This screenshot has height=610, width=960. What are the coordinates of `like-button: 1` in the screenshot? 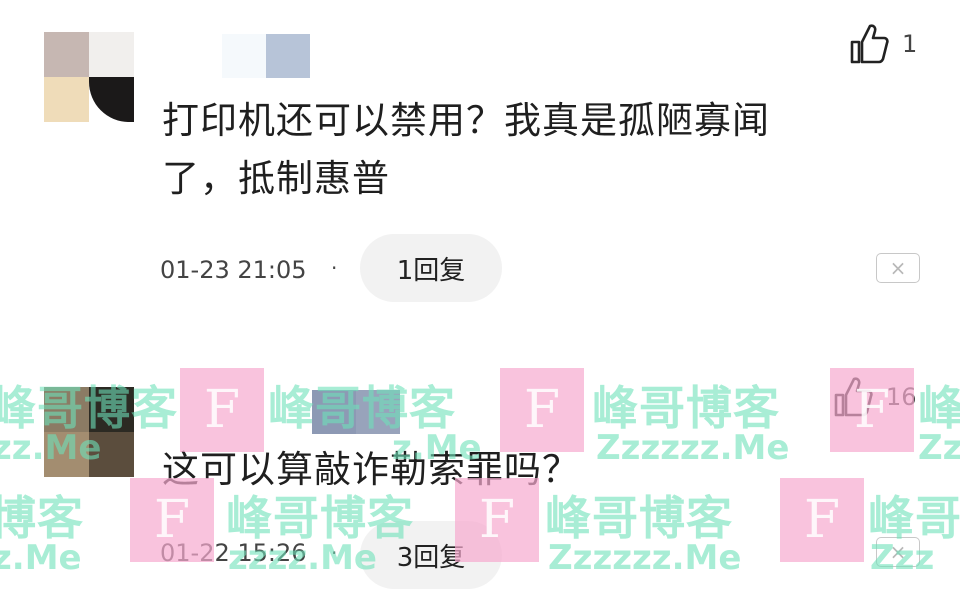 It's located at (882, 44).